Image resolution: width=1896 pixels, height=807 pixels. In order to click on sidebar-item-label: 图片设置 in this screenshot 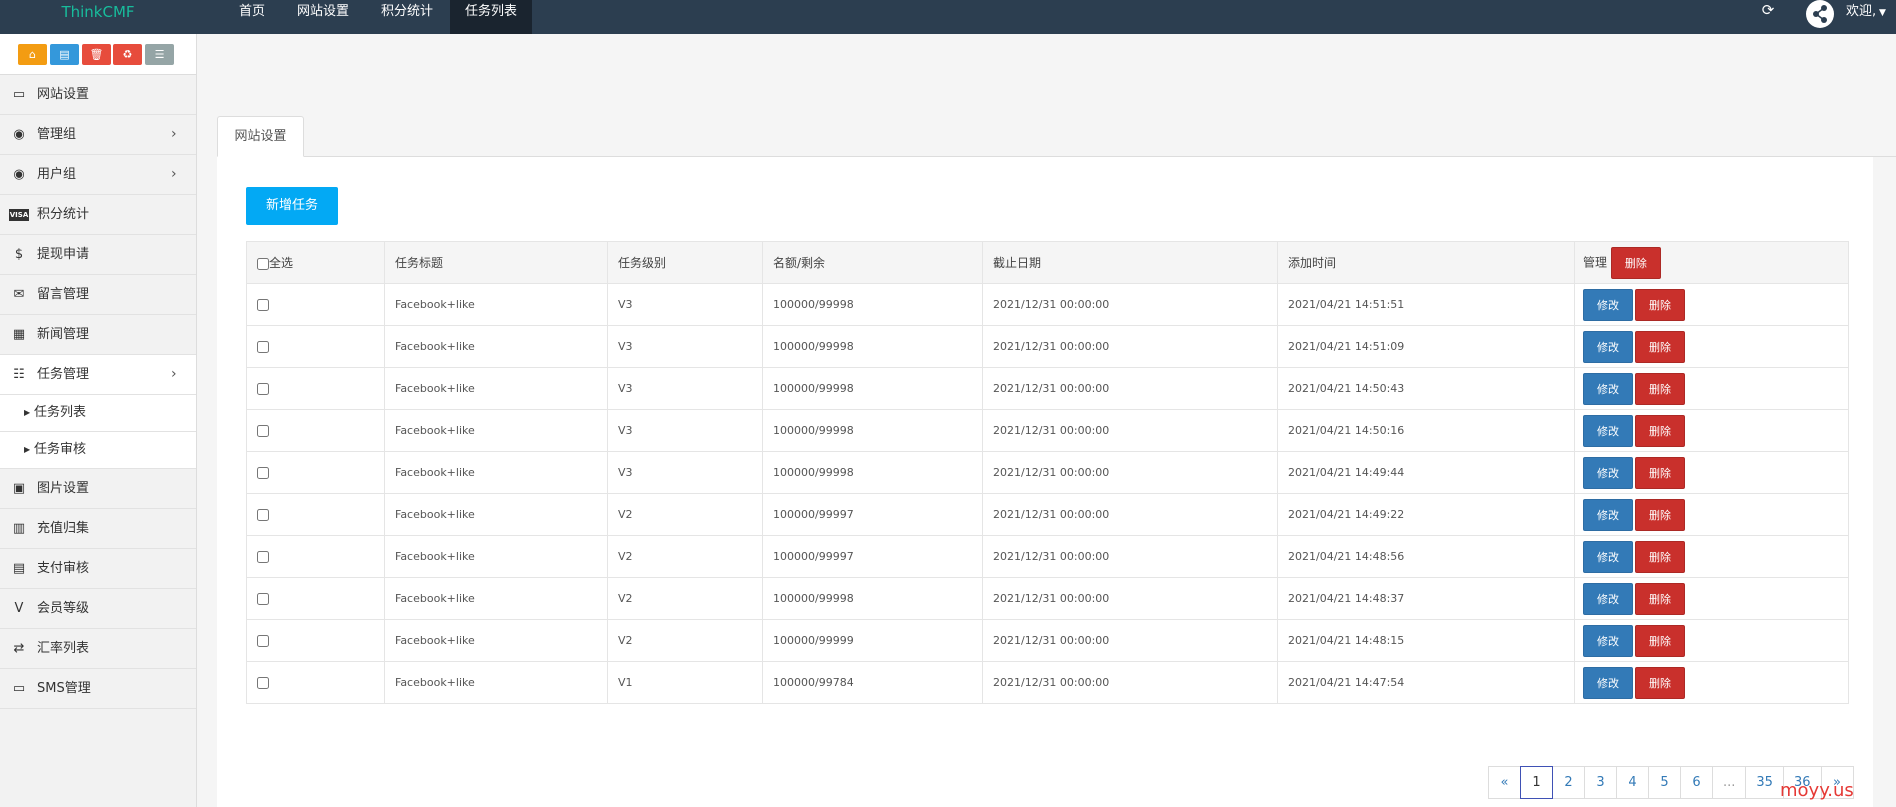, I will do `click(63, 488)`.